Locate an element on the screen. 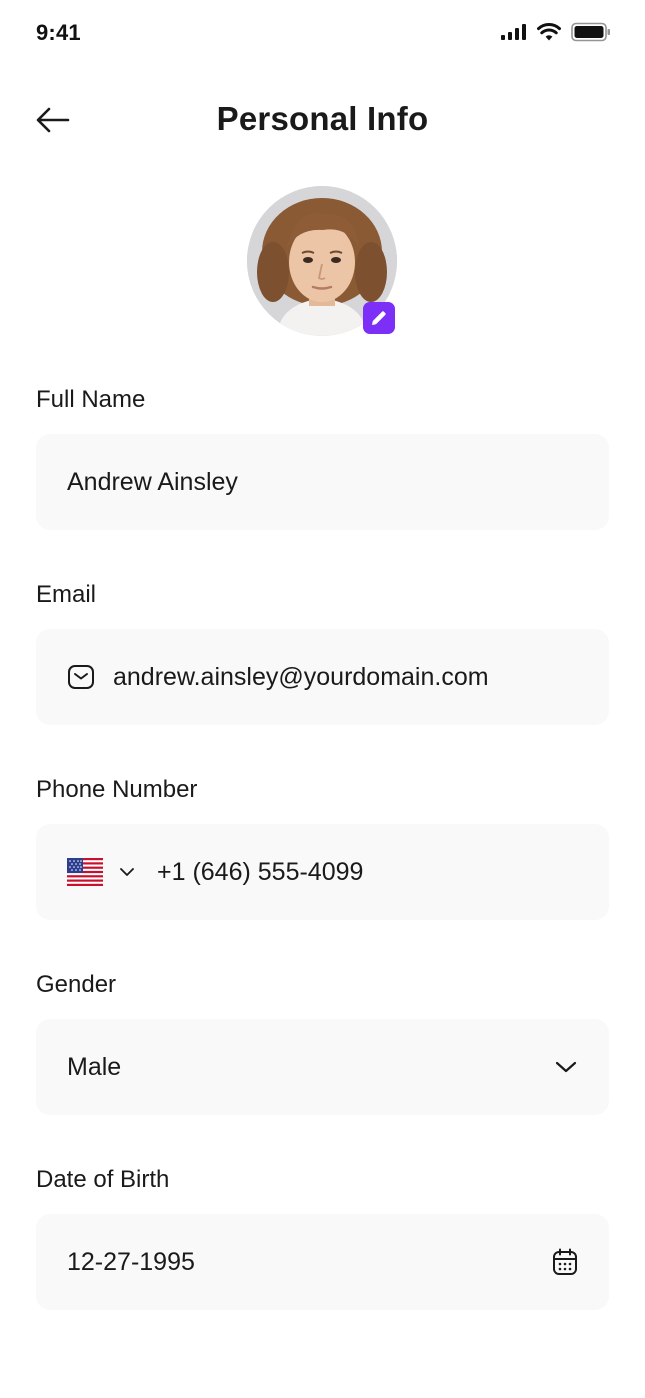 This screenshot has height=1398, width=645. mail-icon is located at coordinates (81, 677).